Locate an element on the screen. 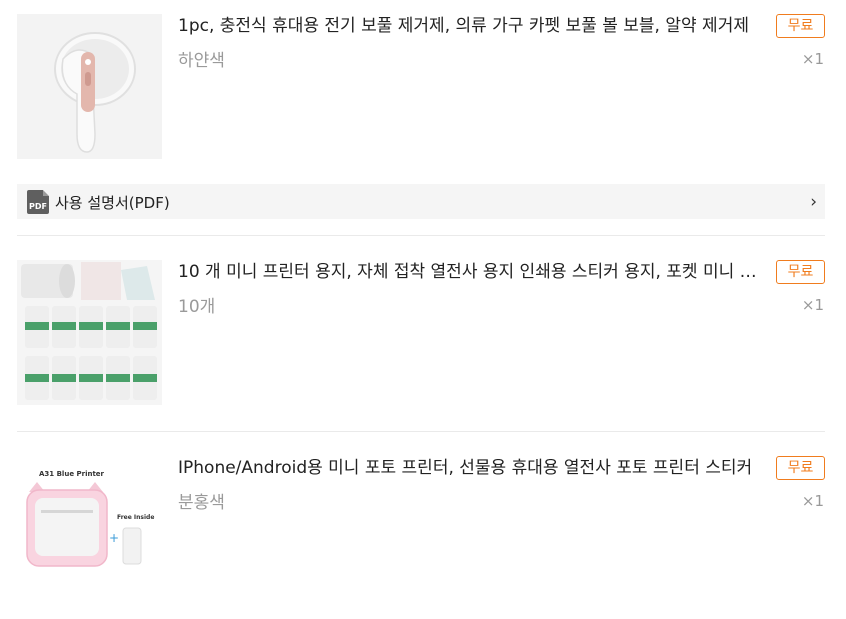  product-image: A31 Blue Printer Free Inside + is located at coordinates (89, 528).